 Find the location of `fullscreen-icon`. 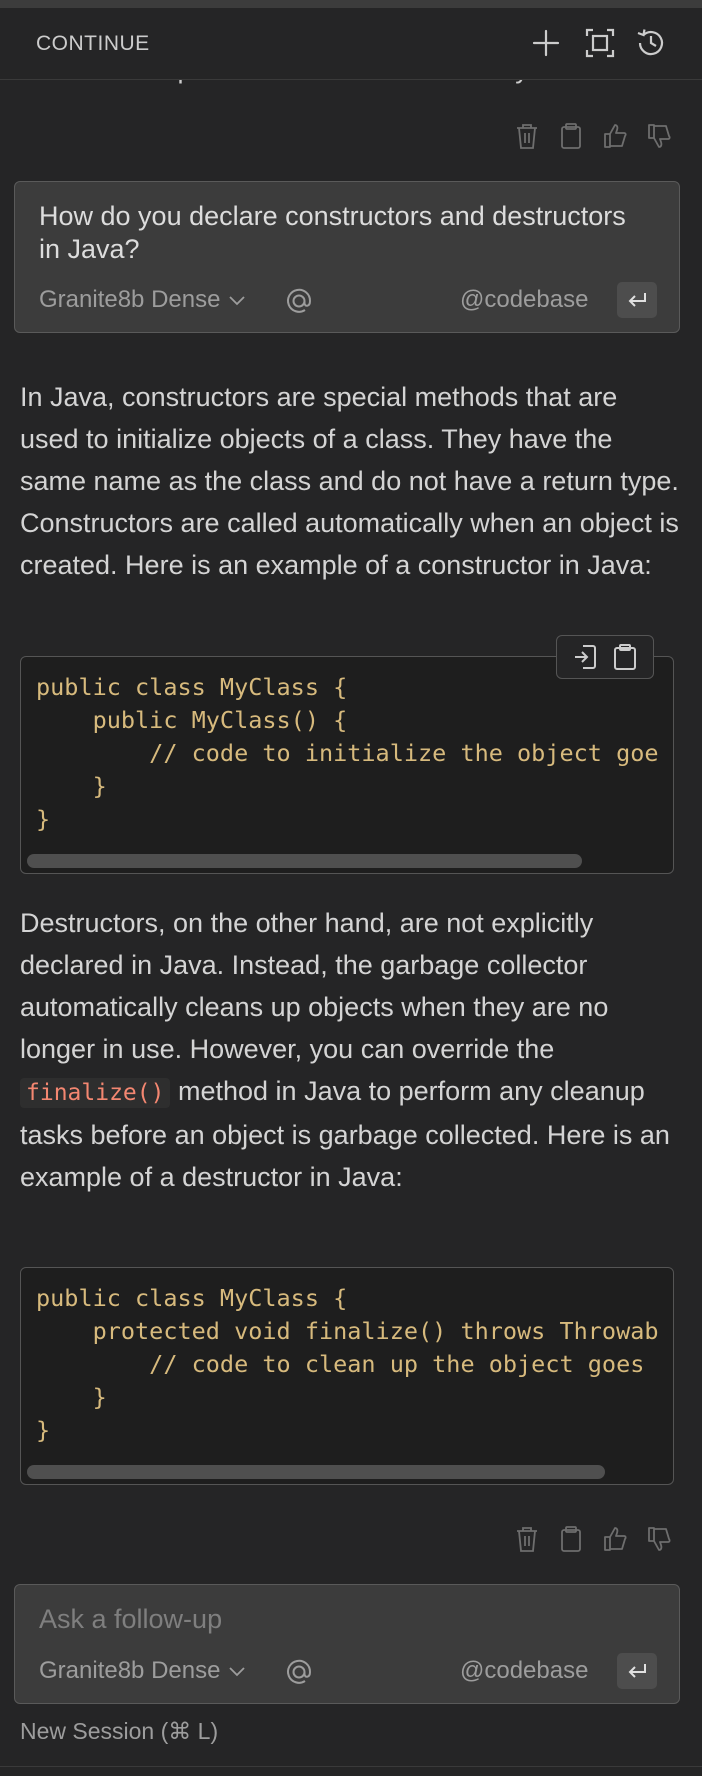

fullscreen-icon is located at coordinates (600, 43).